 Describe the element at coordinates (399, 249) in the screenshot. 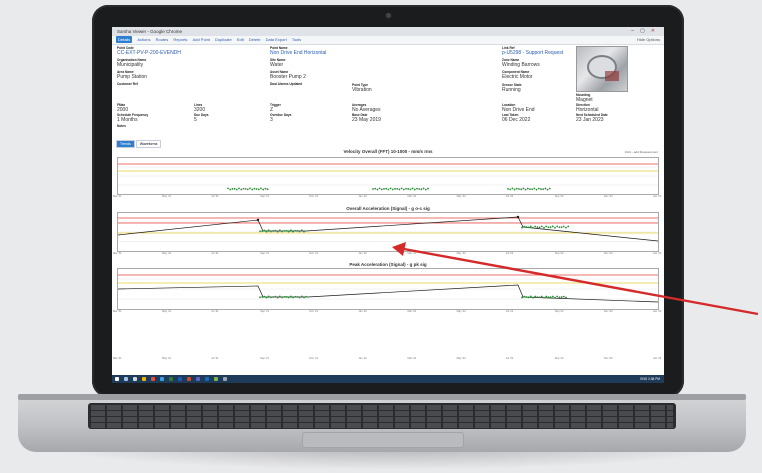

I see `annotation-arrow-head` at that location.